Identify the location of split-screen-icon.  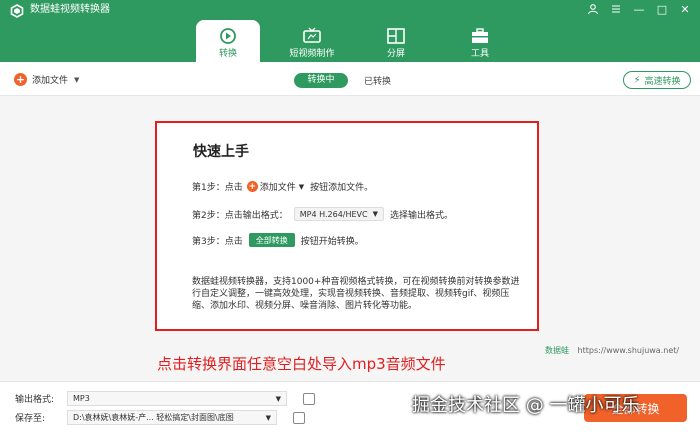
(396, 36).